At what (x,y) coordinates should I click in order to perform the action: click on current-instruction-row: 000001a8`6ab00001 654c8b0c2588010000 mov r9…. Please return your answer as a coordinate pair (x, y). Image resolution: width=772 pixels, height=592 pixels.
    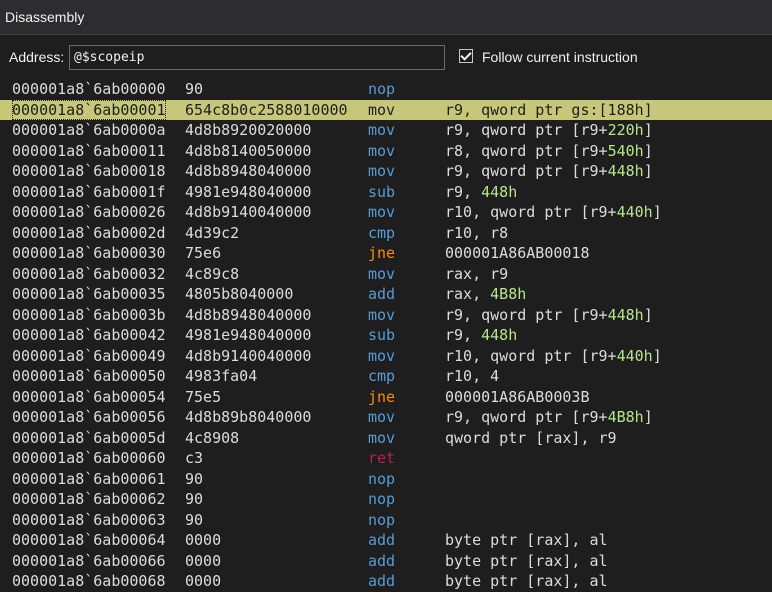
    Looking at the image, I should click on (386, 110).